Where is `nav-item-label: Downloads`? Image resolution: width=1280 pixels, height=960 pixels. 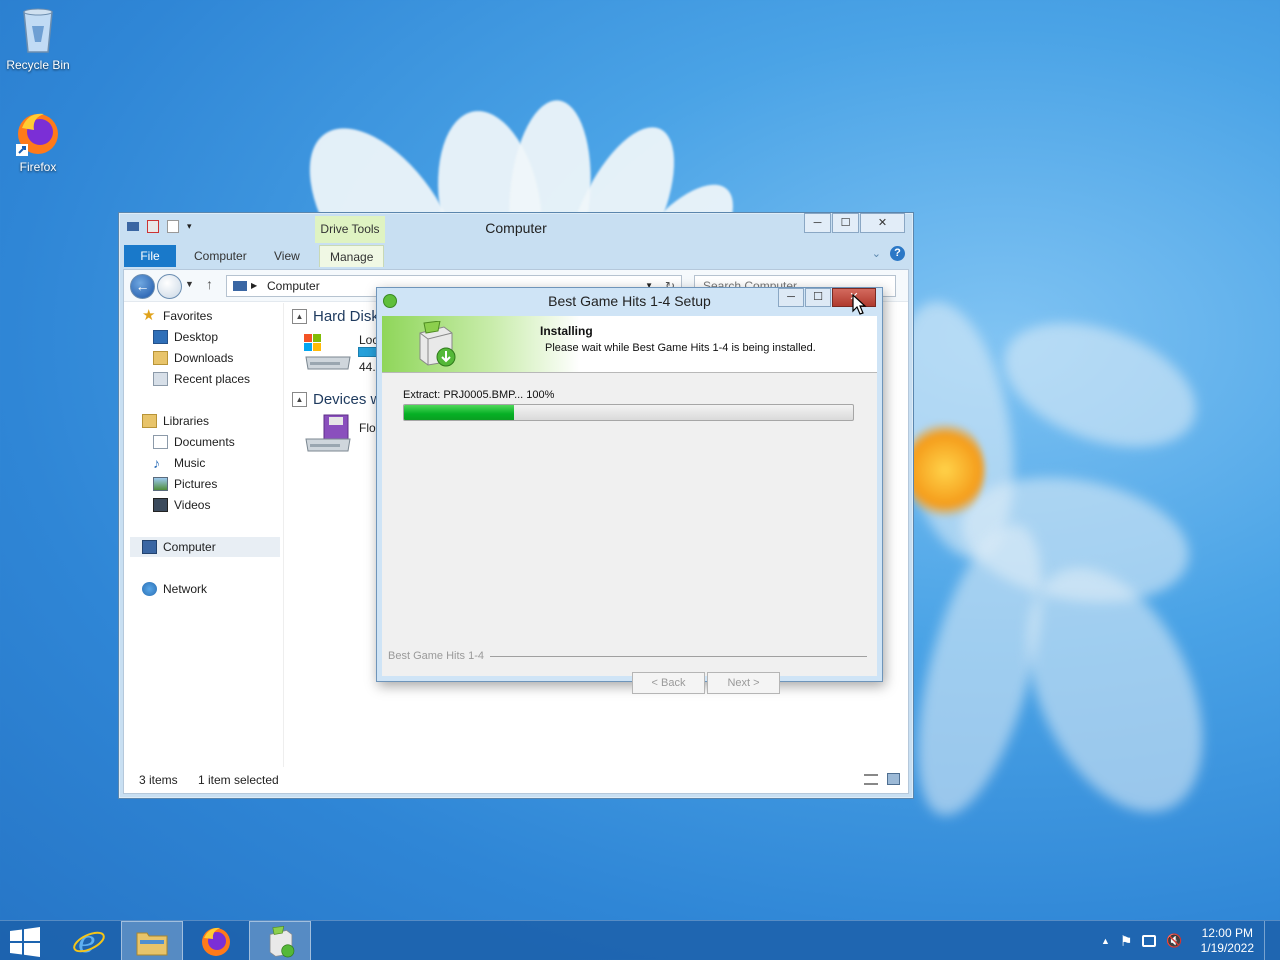 nav-item-label: Downloads is located at coordinates (204, 358).